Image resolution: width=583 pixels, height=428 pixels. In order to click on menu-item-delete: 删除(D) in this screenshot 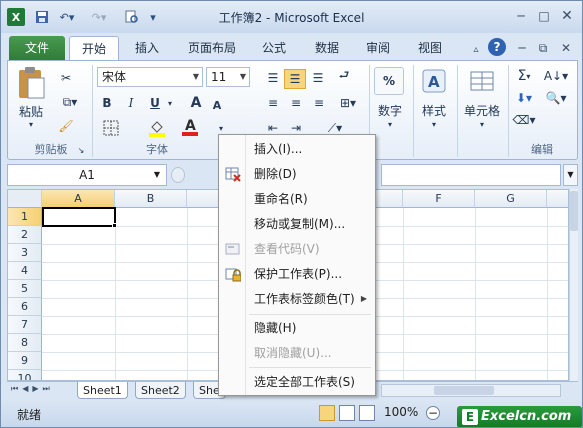, I will do `click(297, 174)`.